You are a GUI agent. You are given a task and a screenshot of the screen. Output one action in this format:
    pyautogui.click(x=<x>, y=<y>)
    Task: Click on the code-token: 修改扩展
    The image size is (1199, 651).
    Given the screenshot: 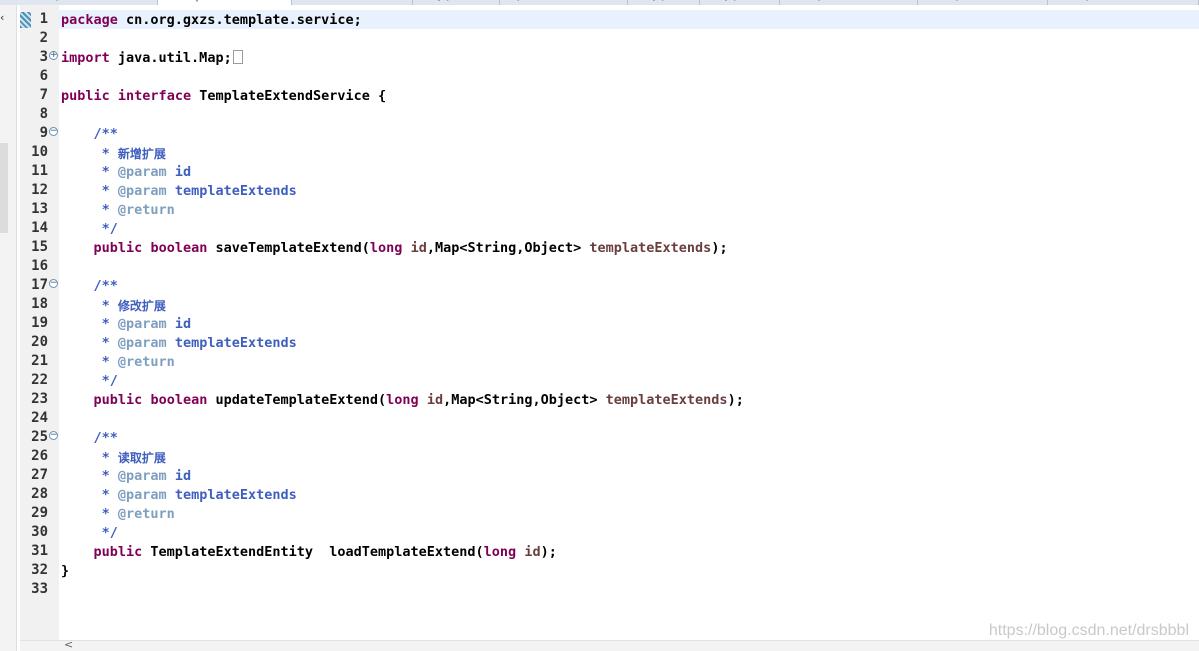 What is the action you would take?
    pyautogui.click(x=141, y=306)
    